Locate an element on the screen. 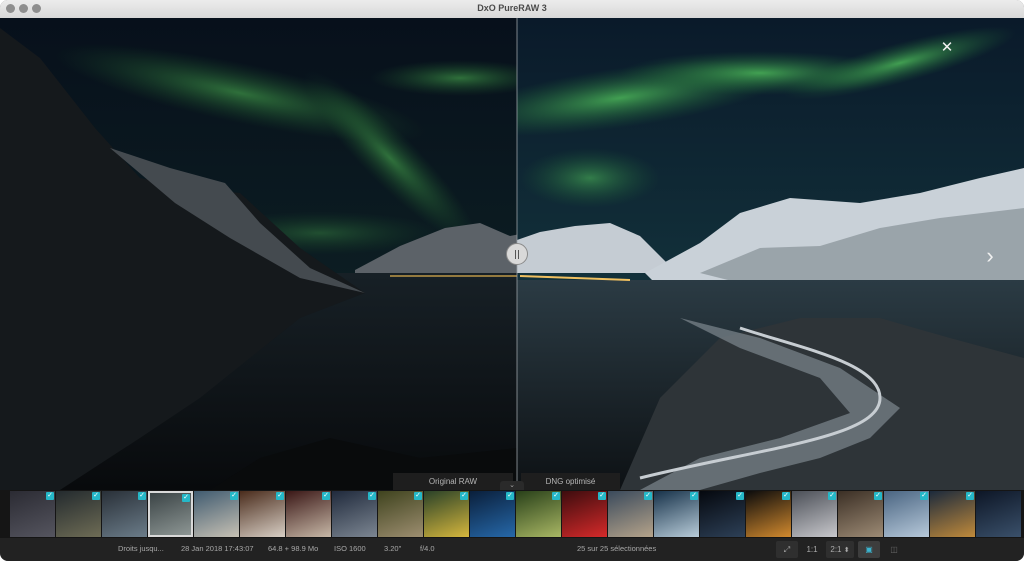 This screenshot has width=1024, height=561. capture-date: 28 Jan 2018 17:43:07 is located at coordinates (217, 548).